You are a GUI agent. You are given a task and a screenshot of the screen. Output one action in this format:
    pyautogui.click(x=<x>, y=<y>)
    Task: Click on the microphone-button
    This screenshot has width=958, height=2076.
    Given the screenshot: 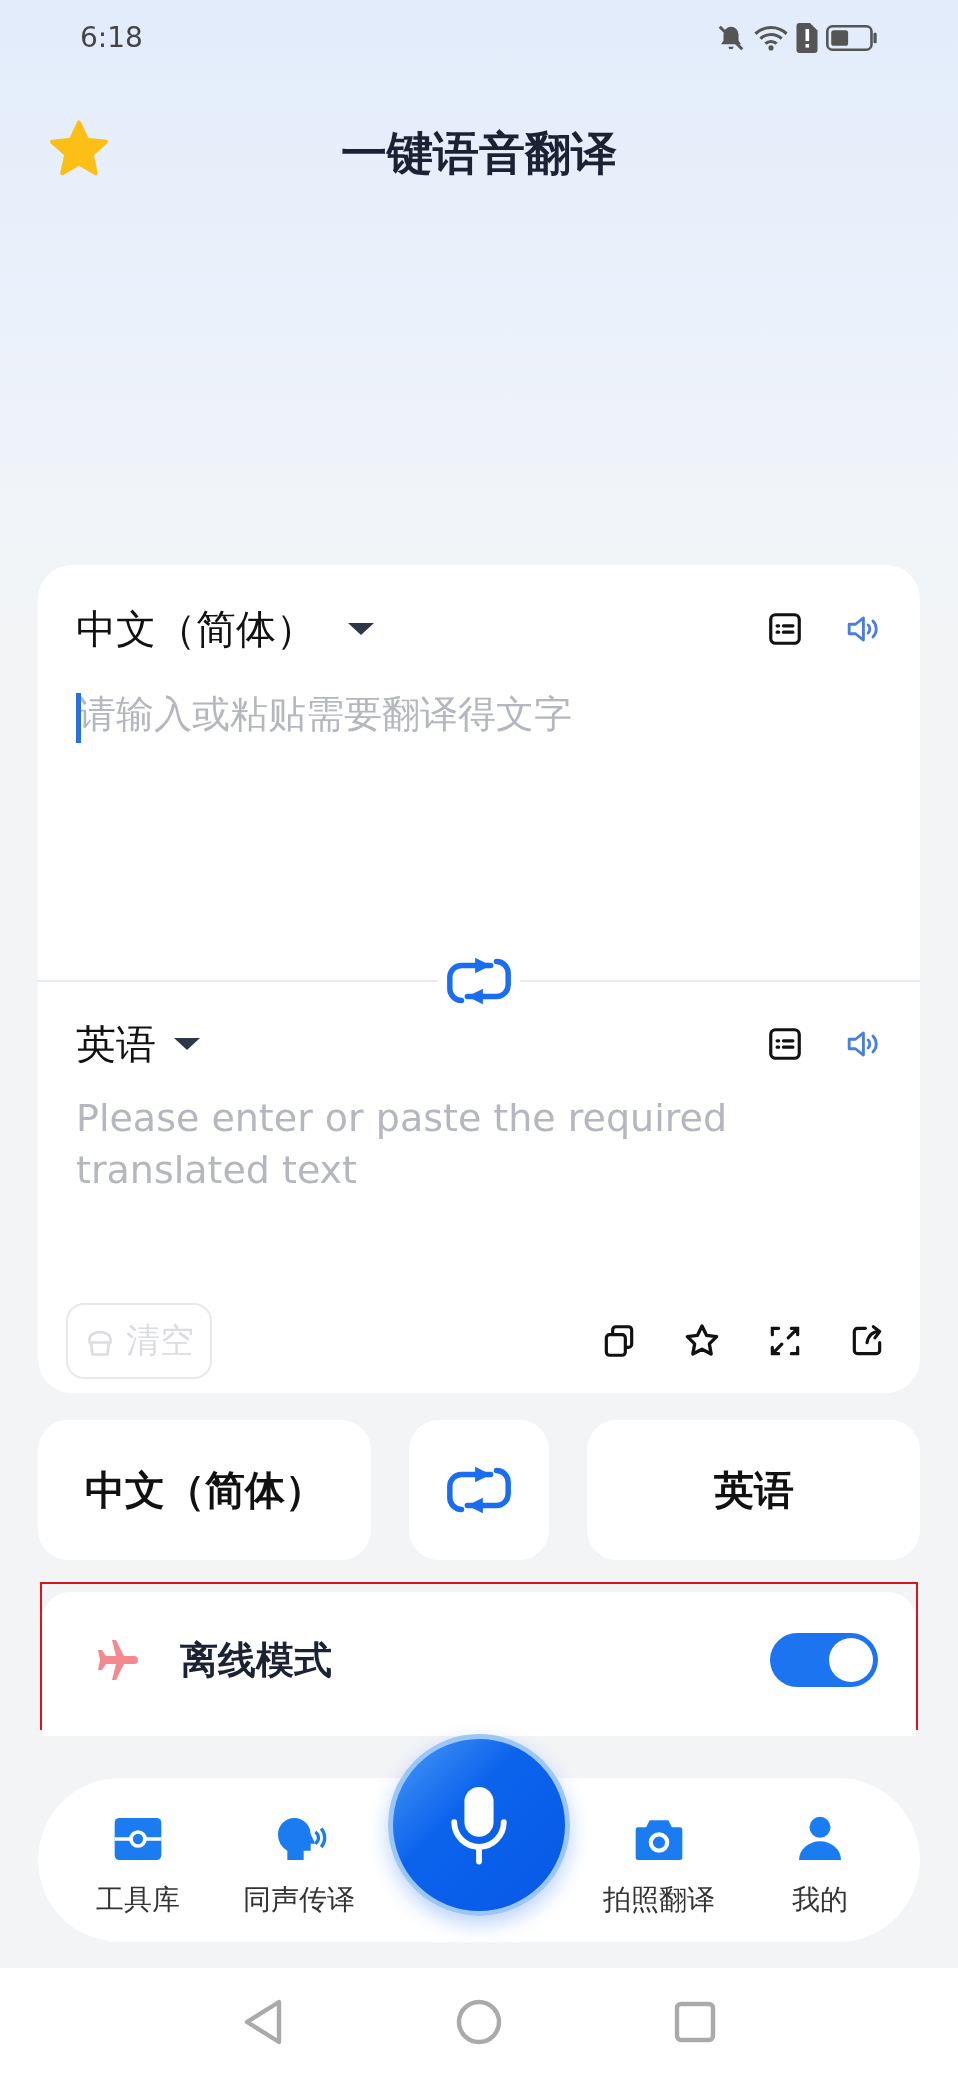 What is the action you would take?
    pyautogui.click(x=479, y=1825)
    